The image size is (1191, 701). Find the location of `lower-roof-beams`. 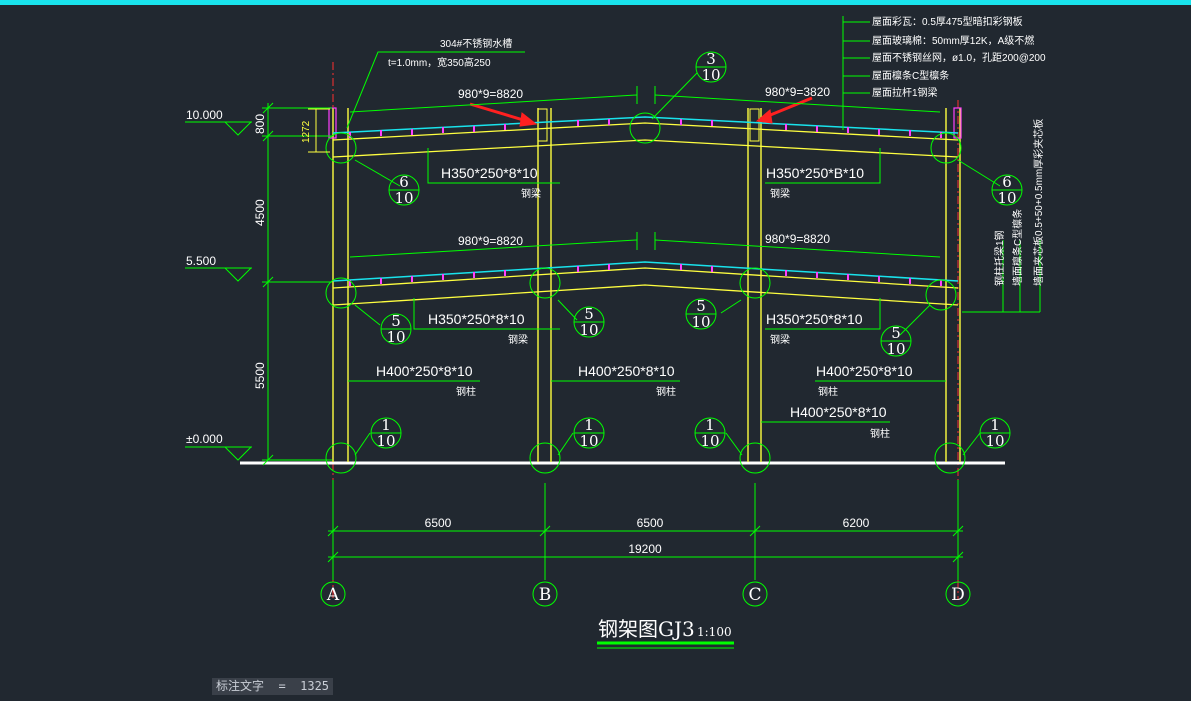

lower-roof-beams is located at coordinates (645, 283).